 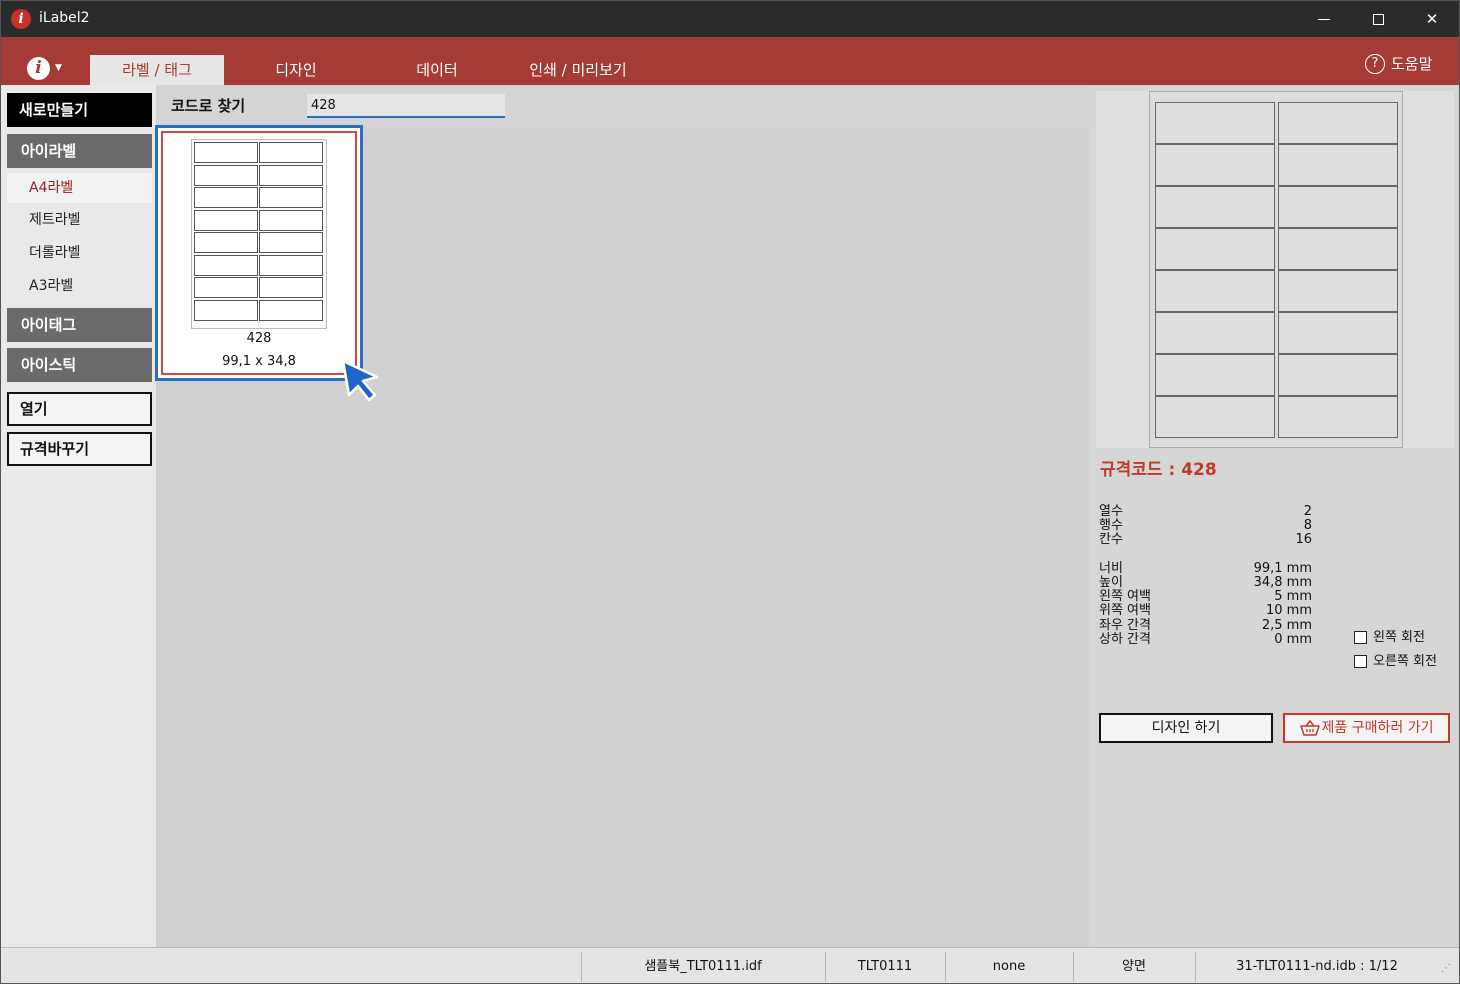 What do you see at coordinates (578, 70) in the screenshot?
I see `tab-print-preview: 인쇄 / 미리보기` at bounding box center [578, 70].